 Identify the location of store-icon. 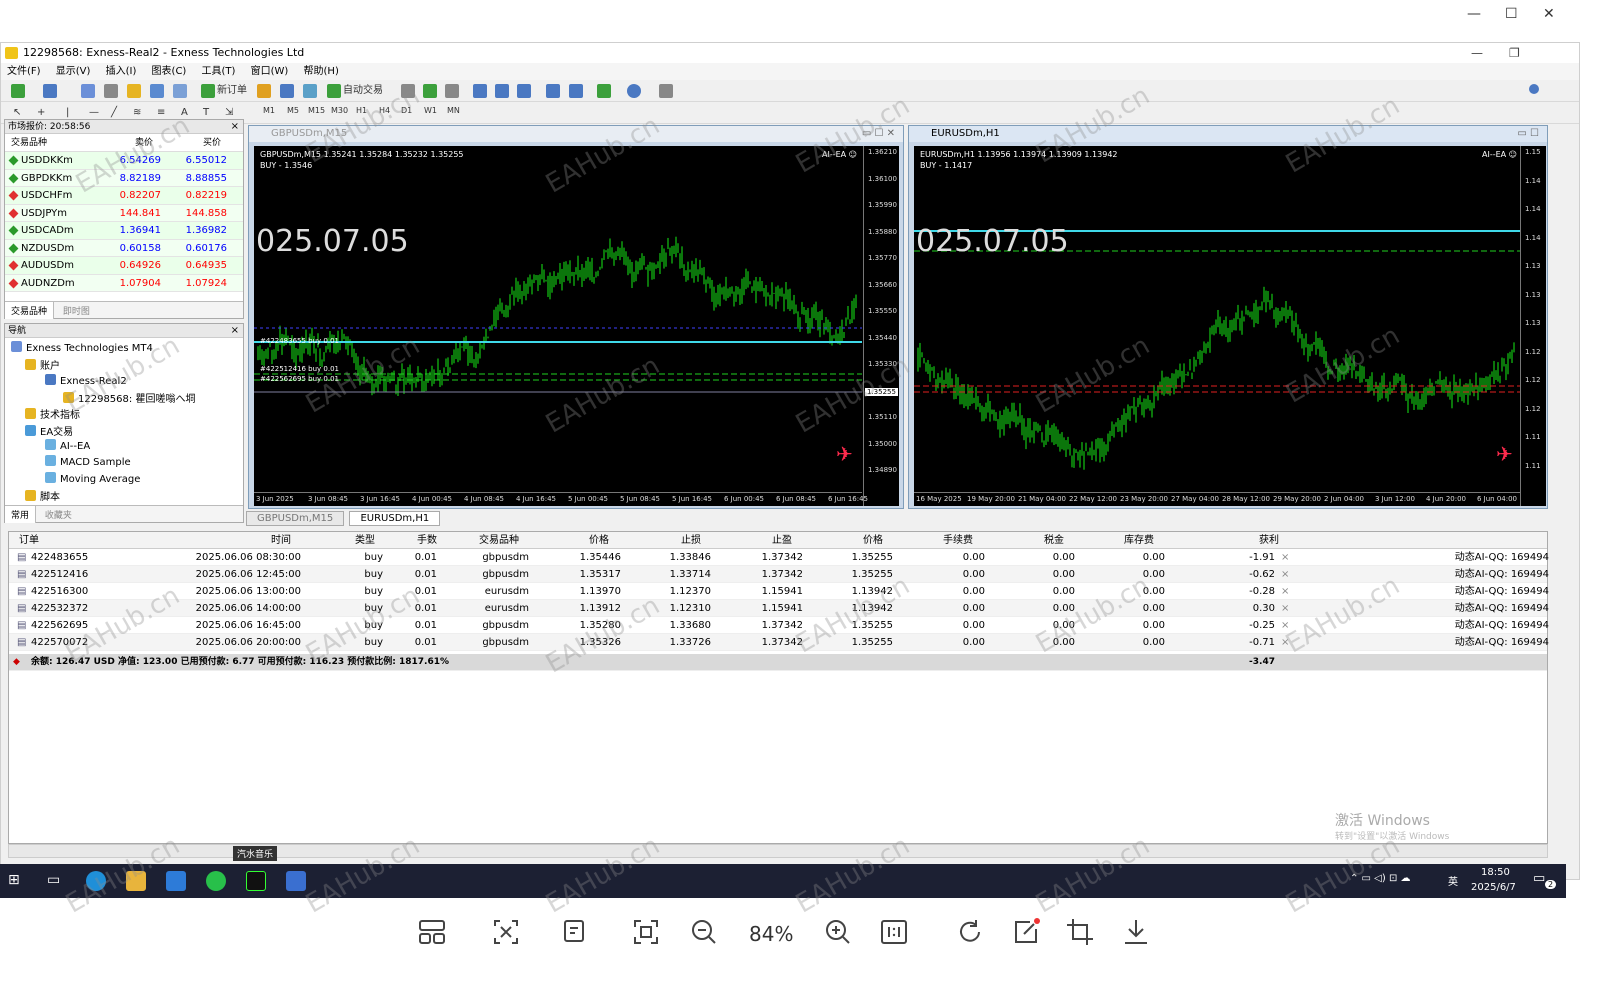
(176, 881).